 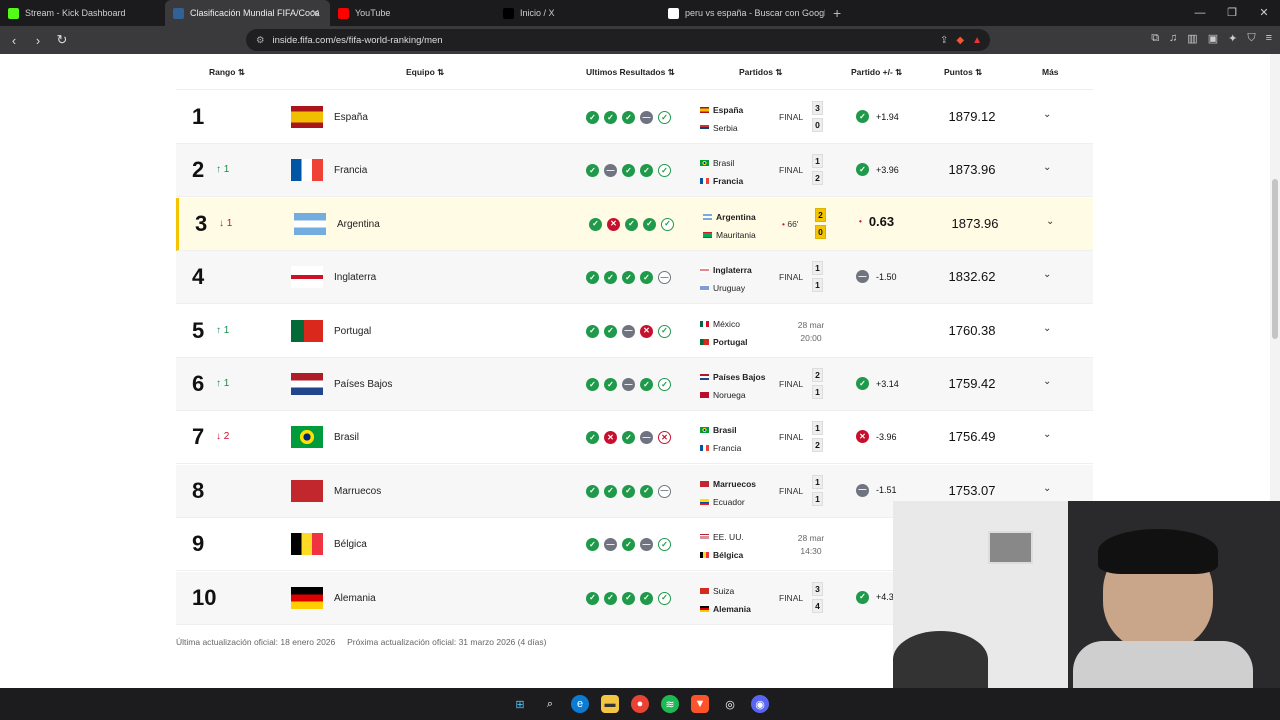 What do you see at coordinates (1232, 38) in the screenshot?
I see `leo-icon: ✦` at bounding box center [1232, 38].